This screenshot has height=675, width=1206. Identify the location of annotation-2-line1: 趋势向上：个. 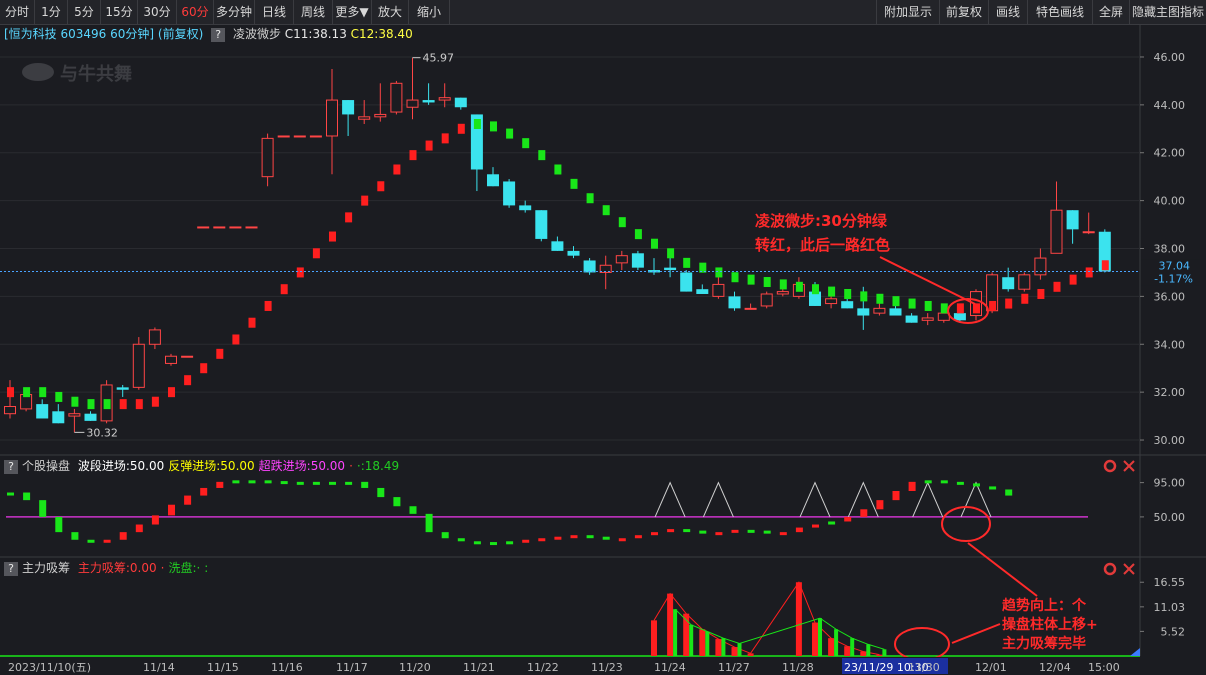
(1044, 605).